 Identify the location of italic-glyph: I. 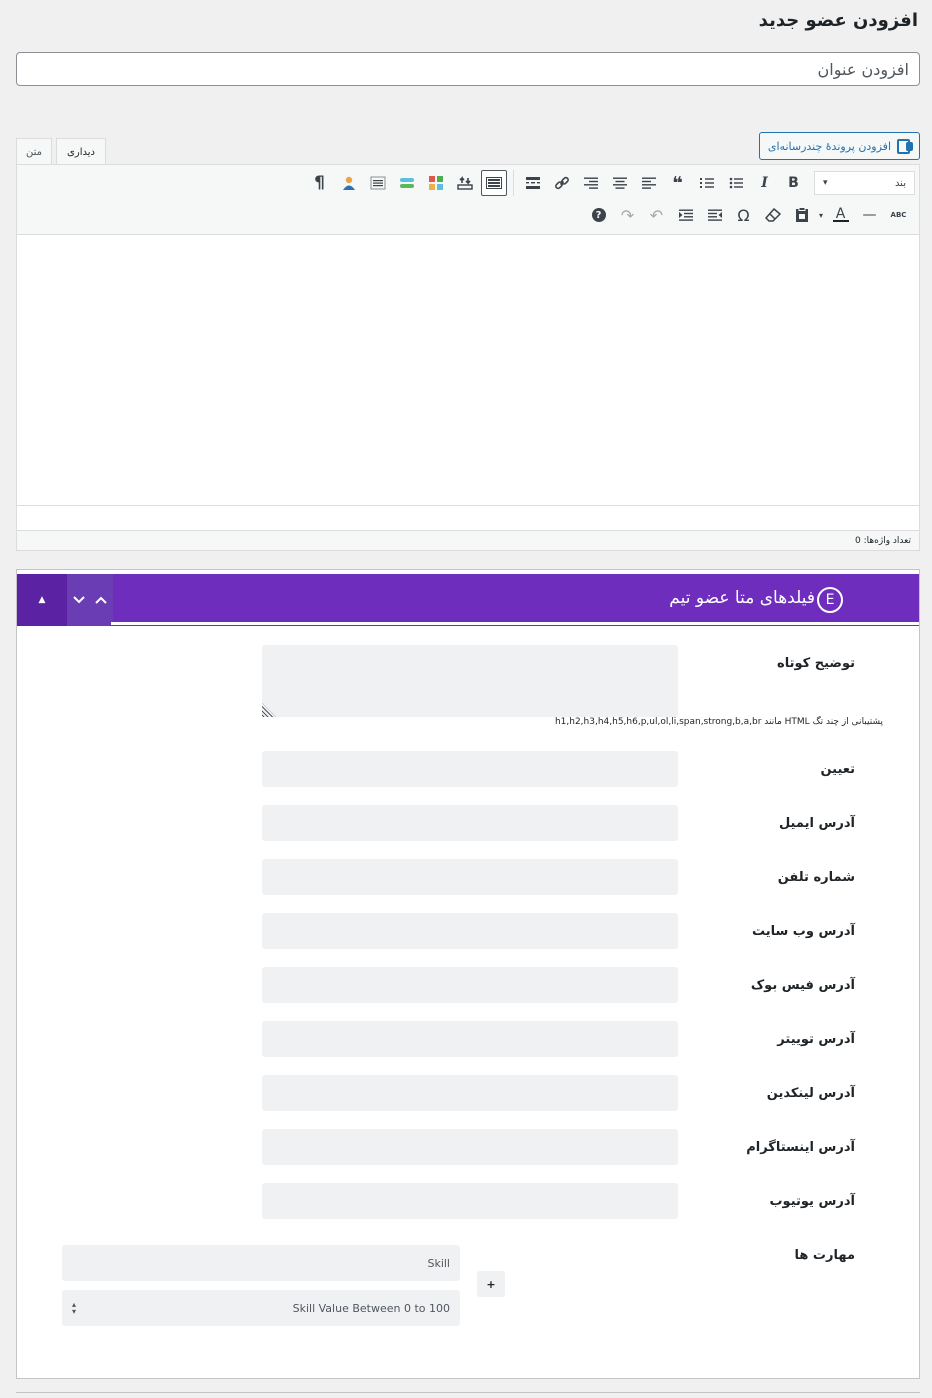
(764, 183).